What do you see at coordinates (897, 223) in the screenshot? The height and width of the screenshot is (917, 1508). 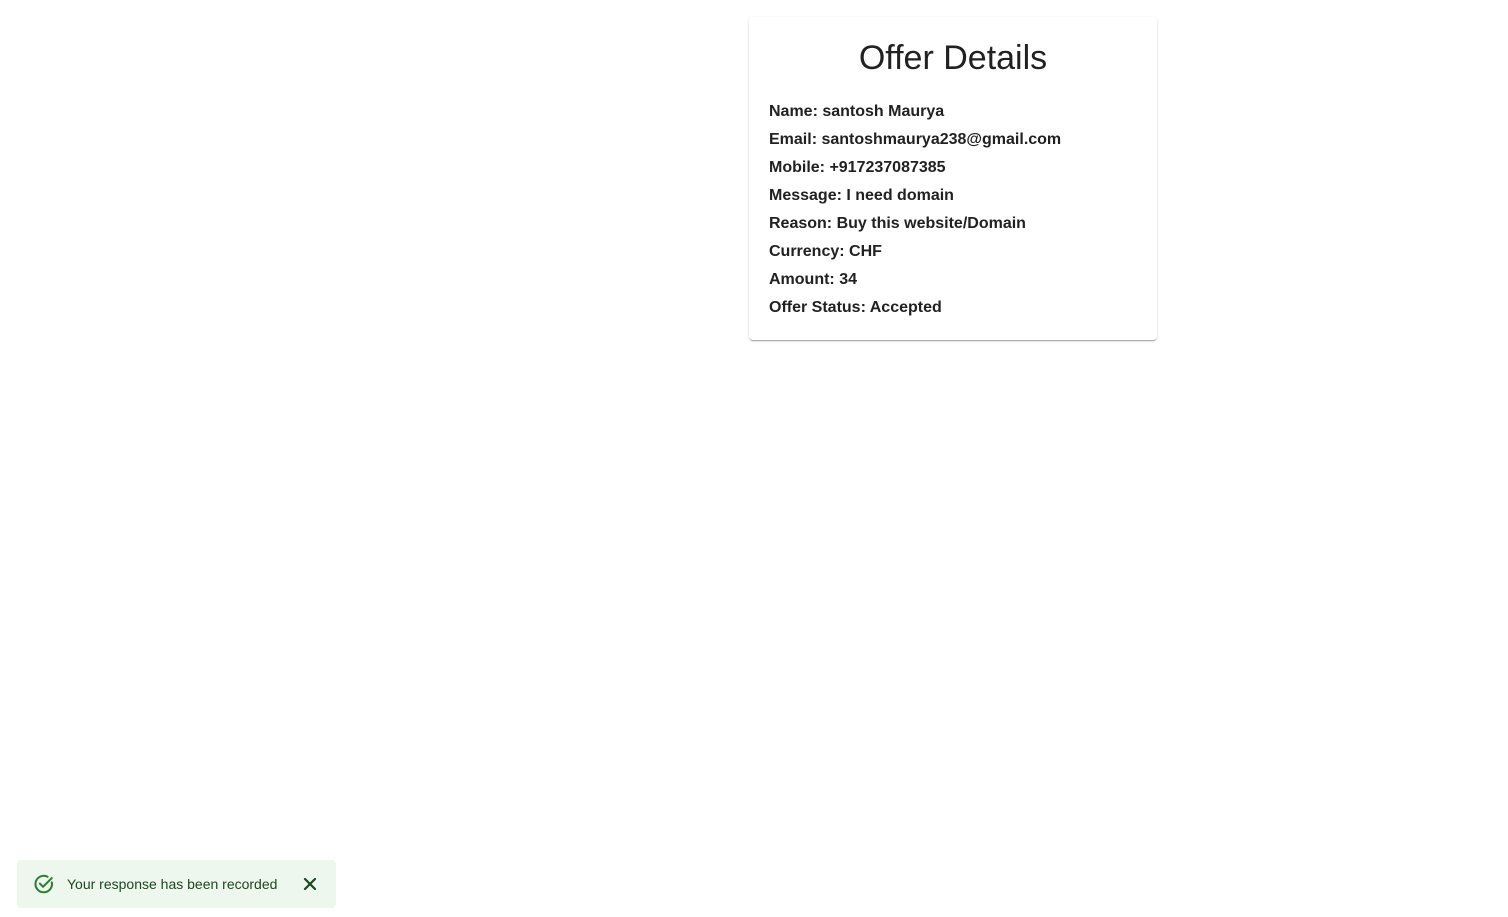 I see `detail-reason: Reason: Buy this website/Domain` at bounding box center [897, 223].